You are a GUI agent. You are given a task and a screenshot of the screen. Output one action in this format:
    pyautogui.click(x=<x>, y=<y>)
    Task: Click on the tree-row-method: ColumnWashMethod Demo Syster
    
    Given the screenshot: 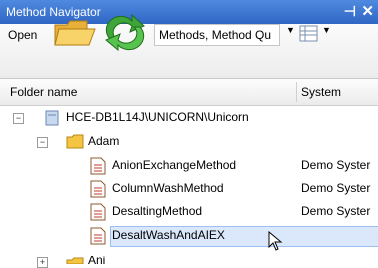 What is the action you would take?
    pyautogui.click(x=189, y=189)
    